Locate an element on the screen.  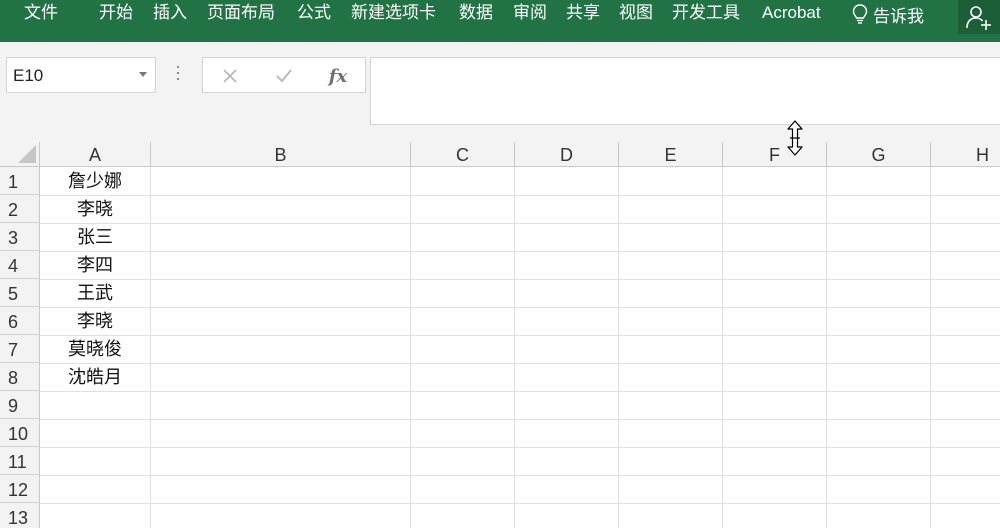
row-header-1: 1 is located at coordinates (20, 181).